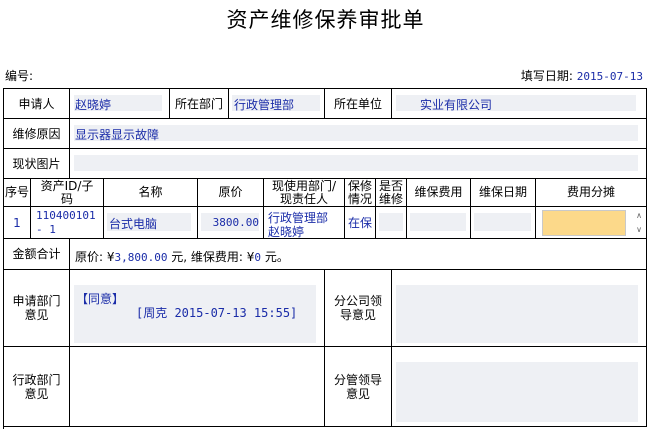 Image resolution: width=651 pixels, height=429 pixels. I want to click on td-asset-id: 110400101 - 1, so click(67, 223).